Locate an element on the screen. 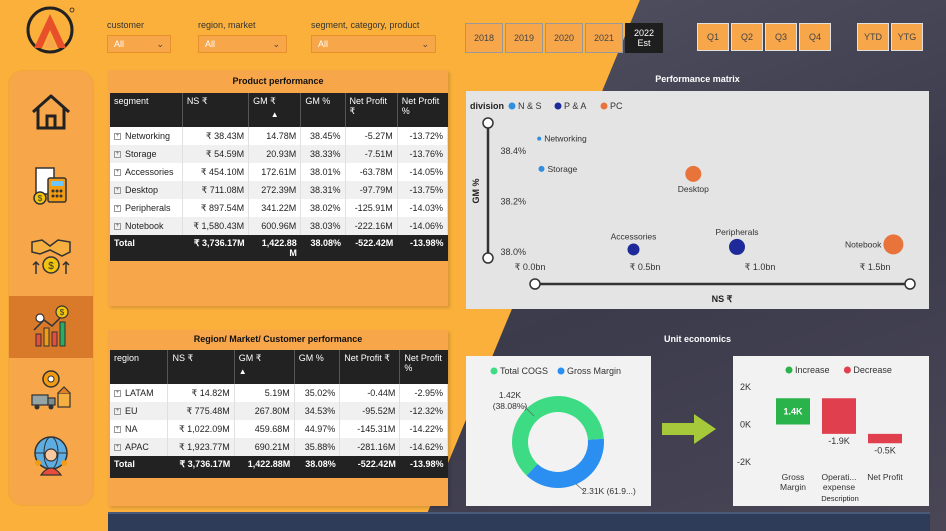 This screenshot has height=531, width=946. legend-entry: PC is located at coordinates (616, 106).